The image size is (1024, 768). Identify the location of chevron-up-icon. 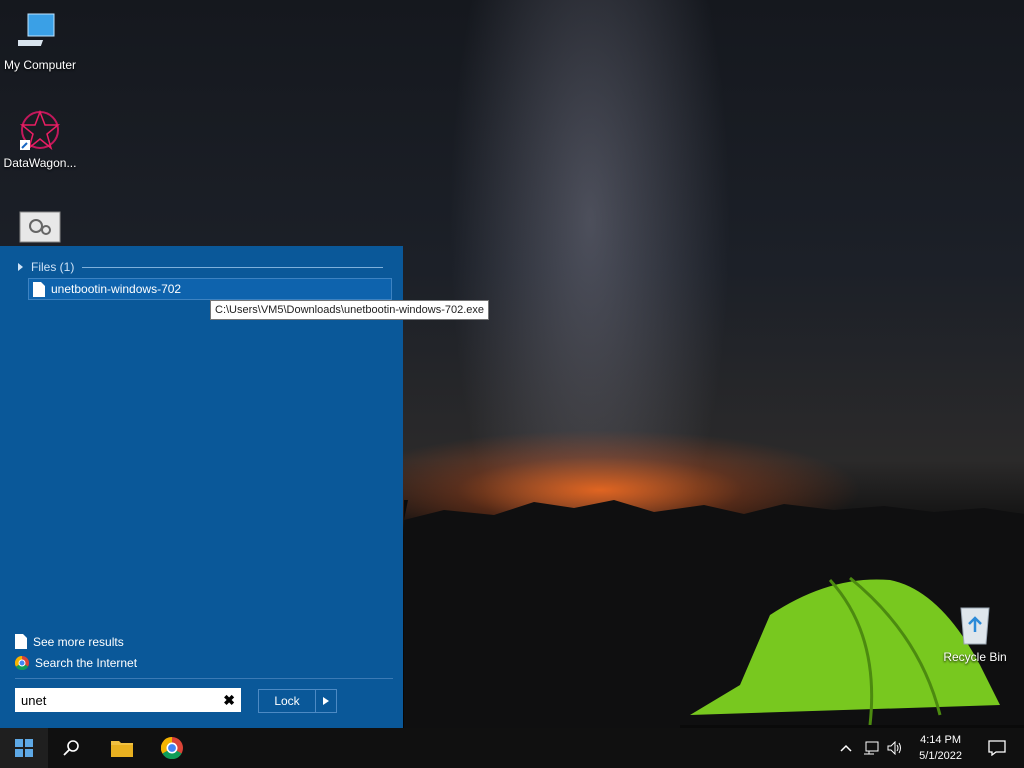
(846, 748).